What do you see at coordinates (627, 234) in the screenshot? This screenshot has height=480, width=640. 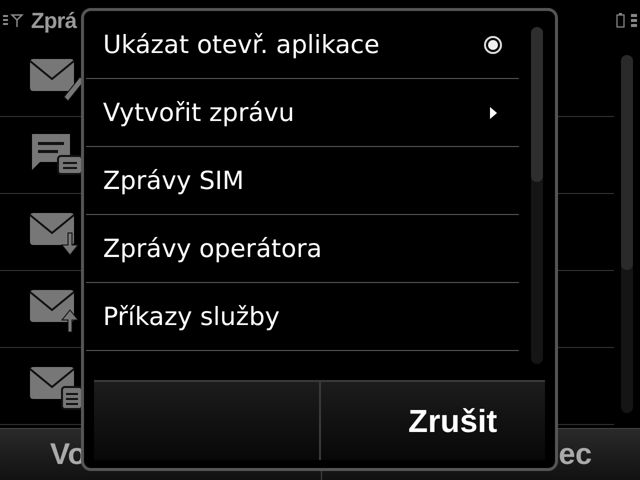 I see `scrollbar` at bounding box center [627, 234].